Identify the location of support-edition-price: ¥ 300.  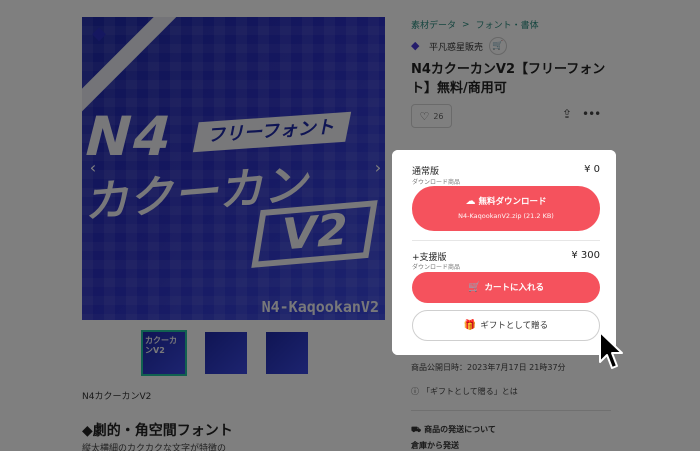
(585, 255).